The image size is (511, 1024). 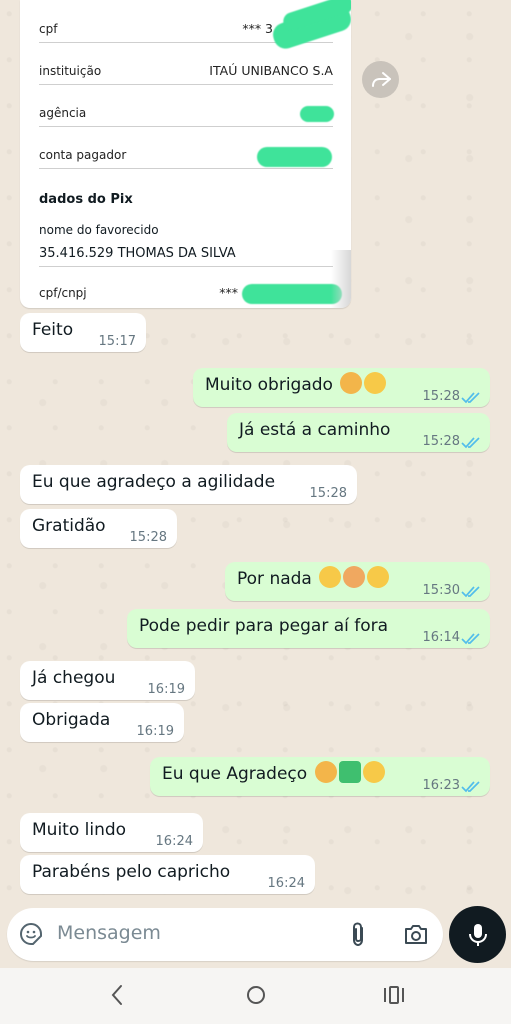 I want to click on message-text: Feito, so click(x=53, y=330).